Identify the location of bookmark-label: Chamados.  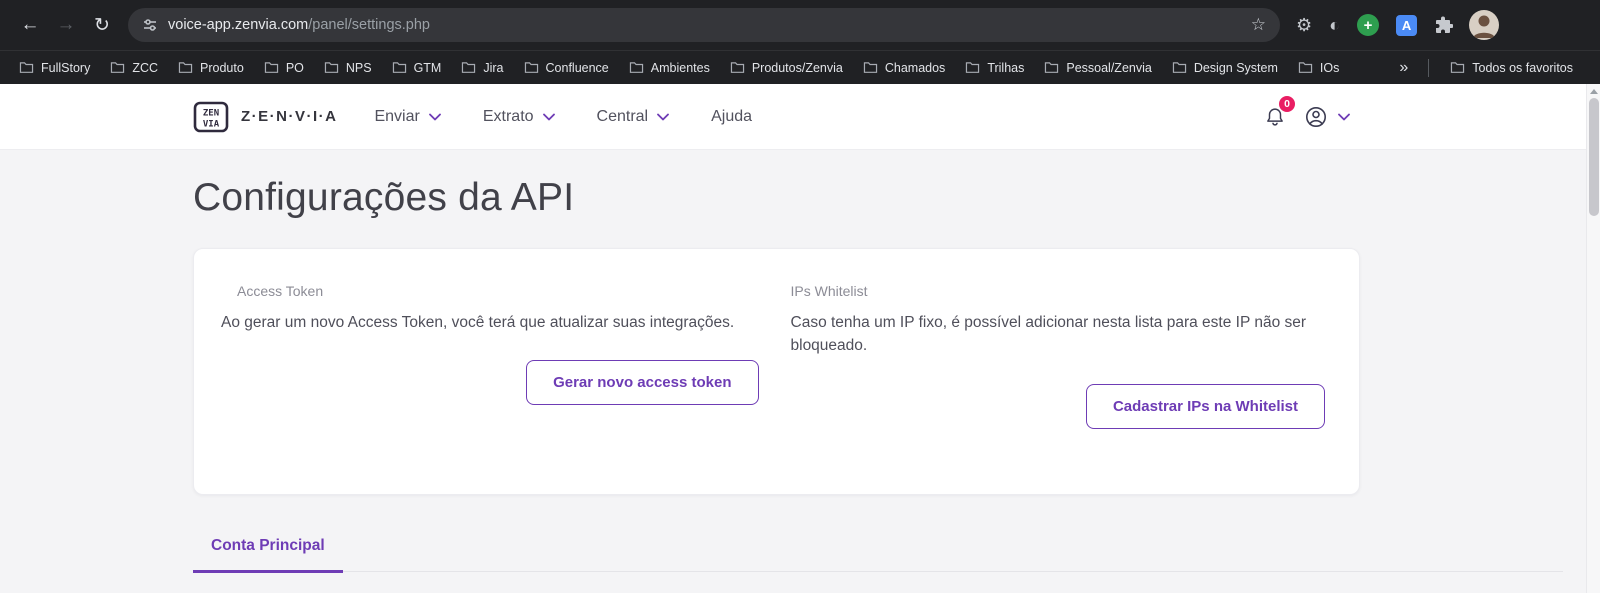
(915, 67).